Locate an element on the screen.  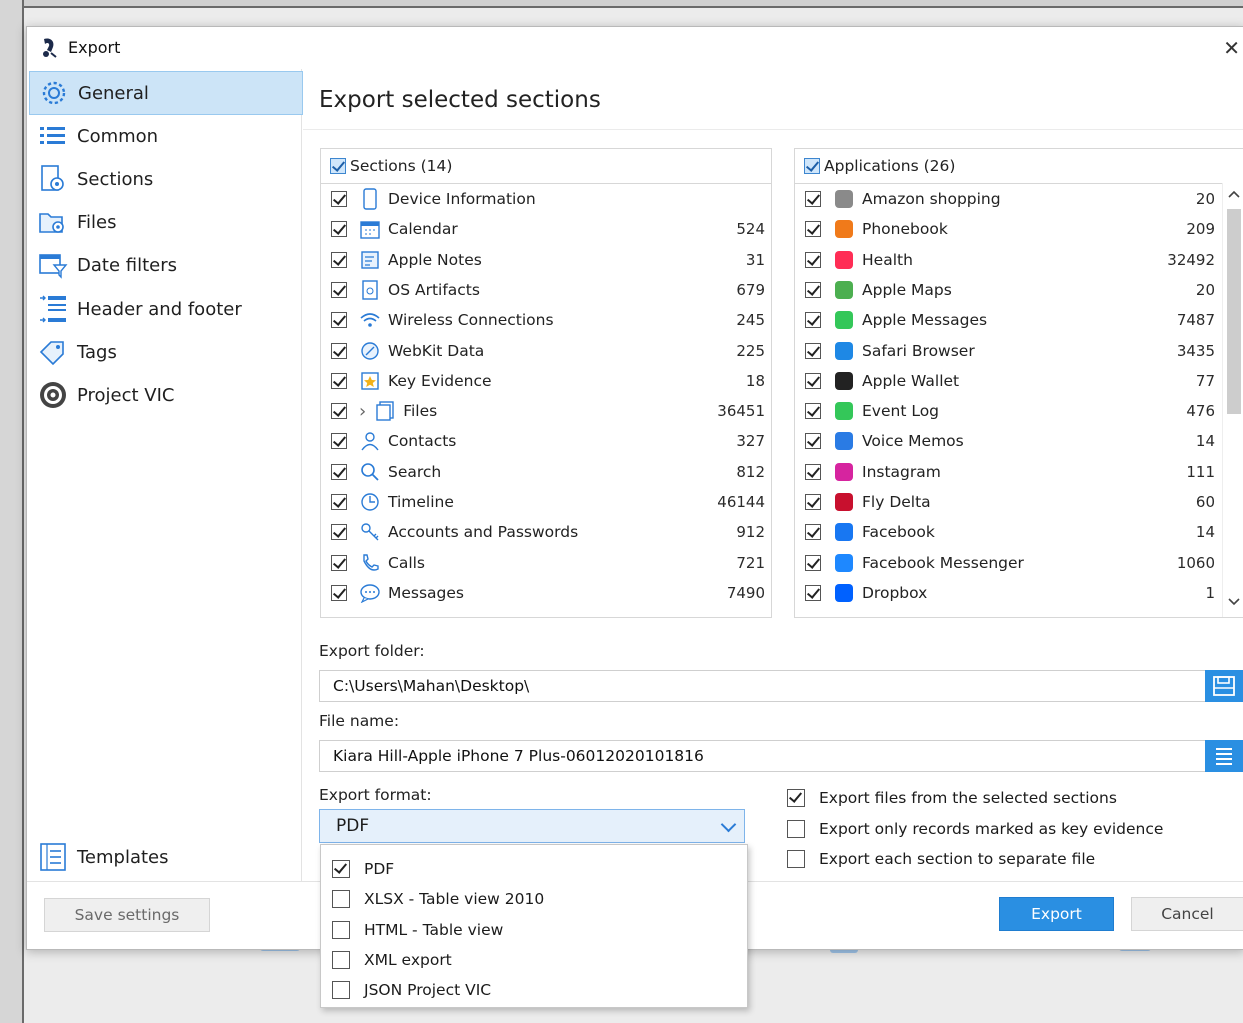
export-format-select: PDF is located at coordinates (532, 826).